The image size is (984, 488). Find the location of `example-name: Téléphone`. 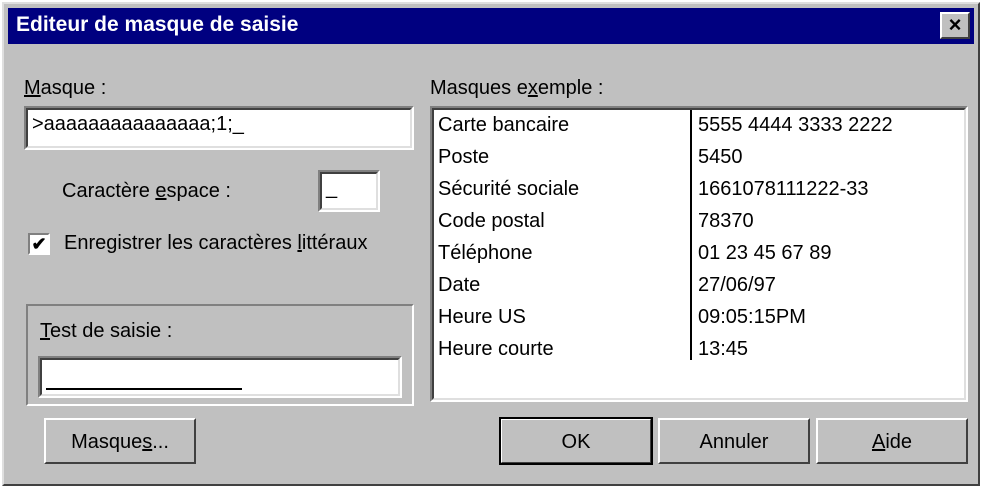

example-name: Téléphone is located at coordinates (485, 253).